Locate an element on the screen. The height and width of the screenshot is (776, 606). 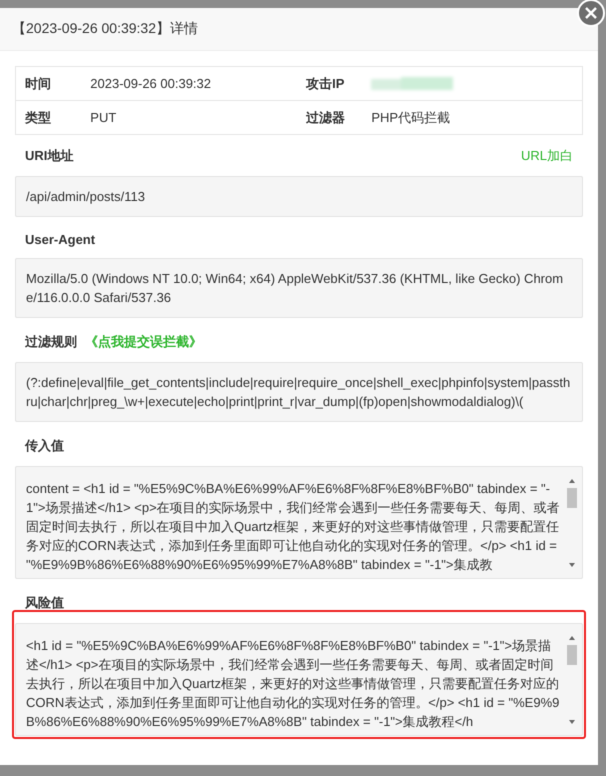
close-icon is located at coordinates (591, 13).